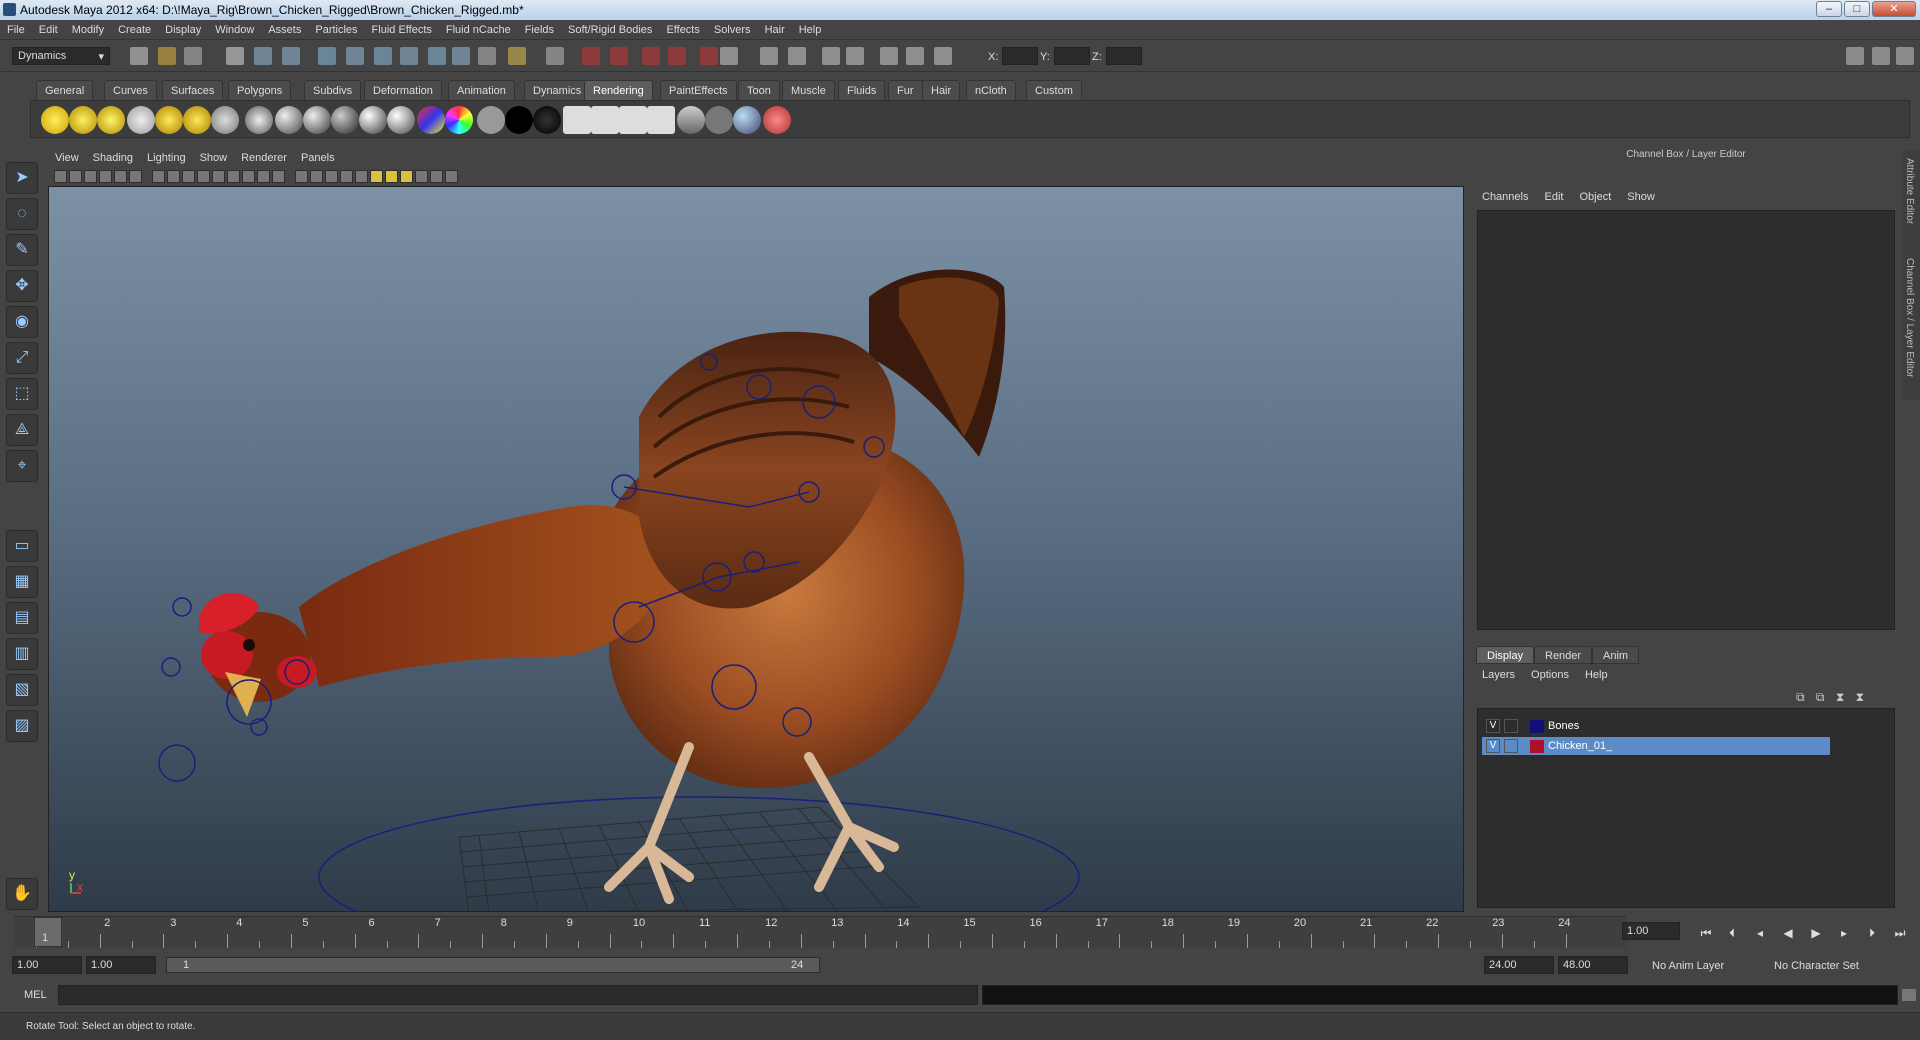 Image resolution: width=1920 pixels, height=1040 pixels. I want to click on menu-edit: Edit, so click(48, 30).